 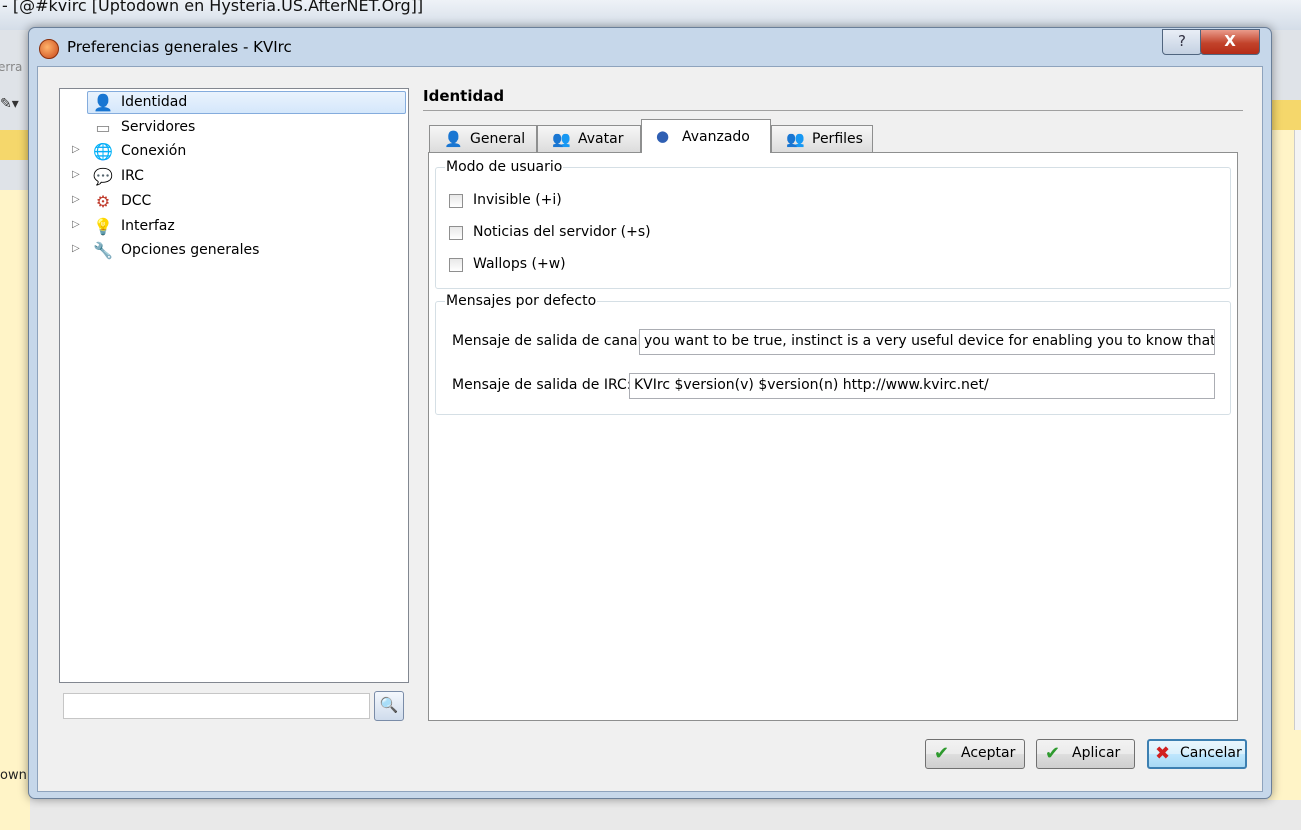 I want to click on irc-quit-label: Mensaje de salida de IRC:, so click(x=542, y=385).